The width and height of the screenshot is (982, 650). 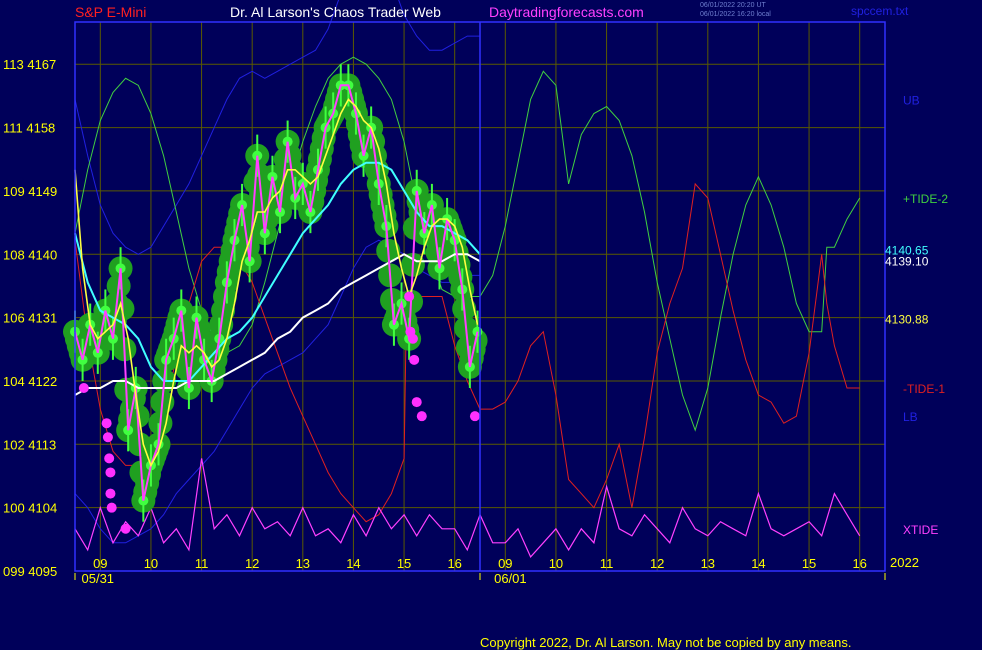 I want to click on y-tick-label: 109 4149, so click(x=30, y=191).